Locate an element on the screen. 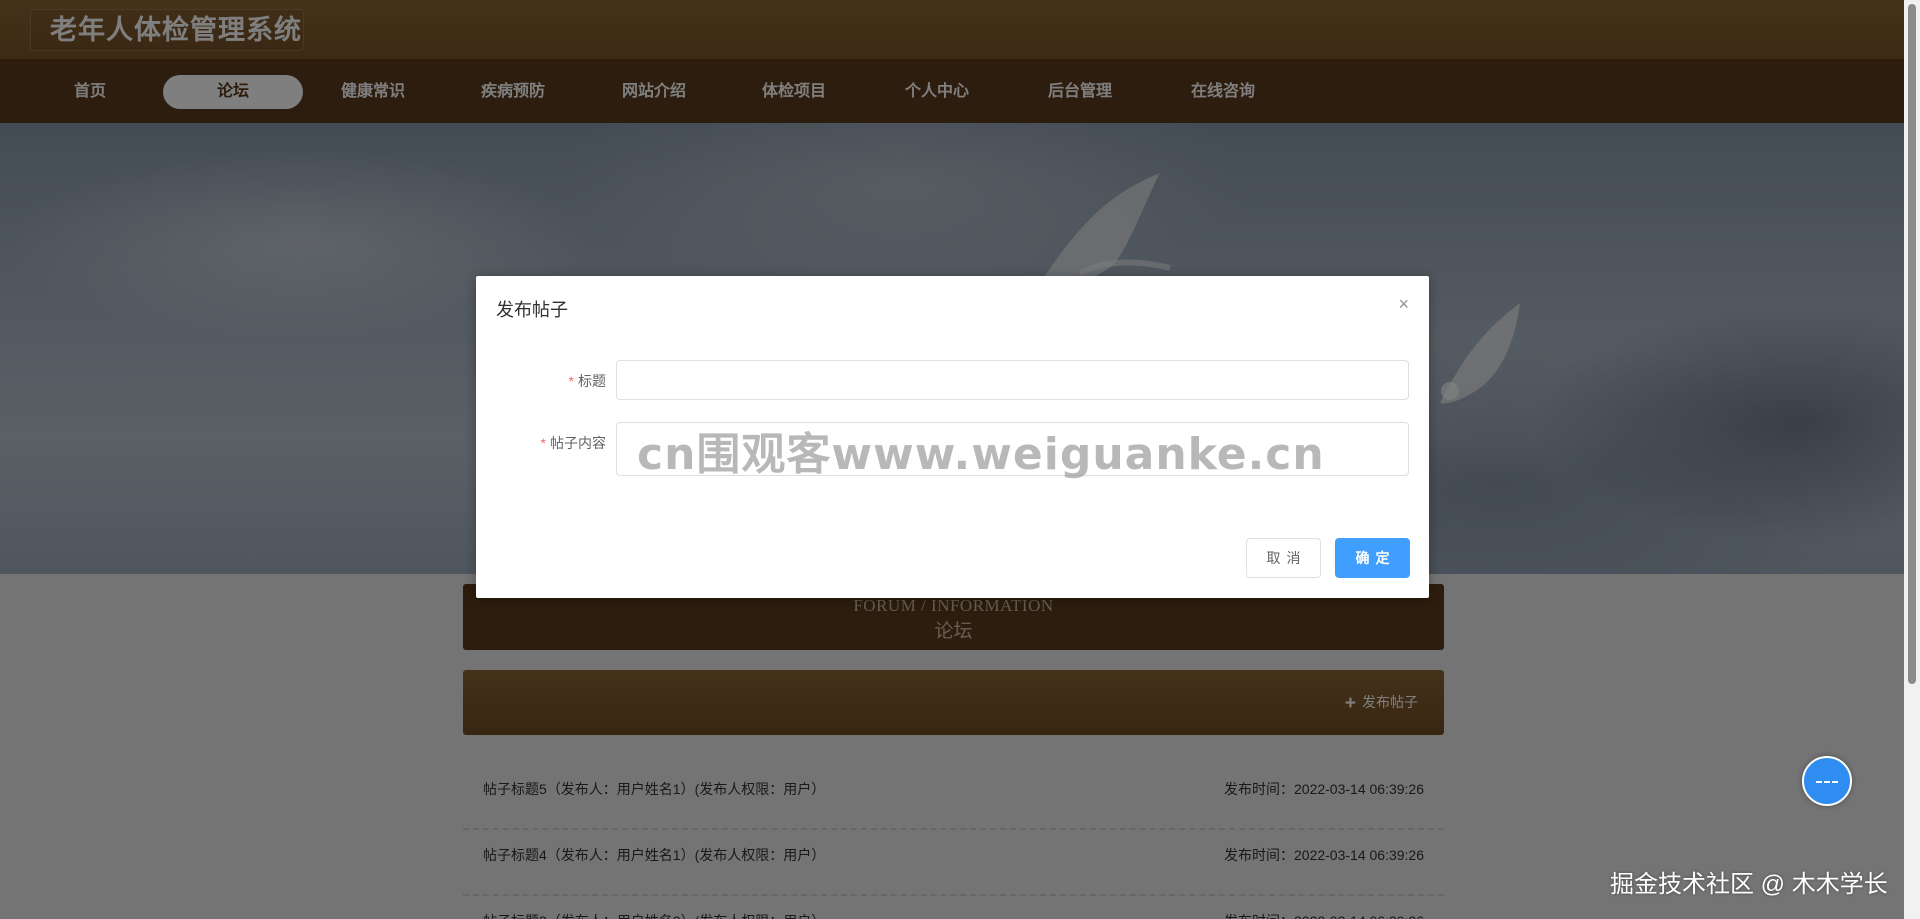  title-input is located at coordinates (1012, 380).